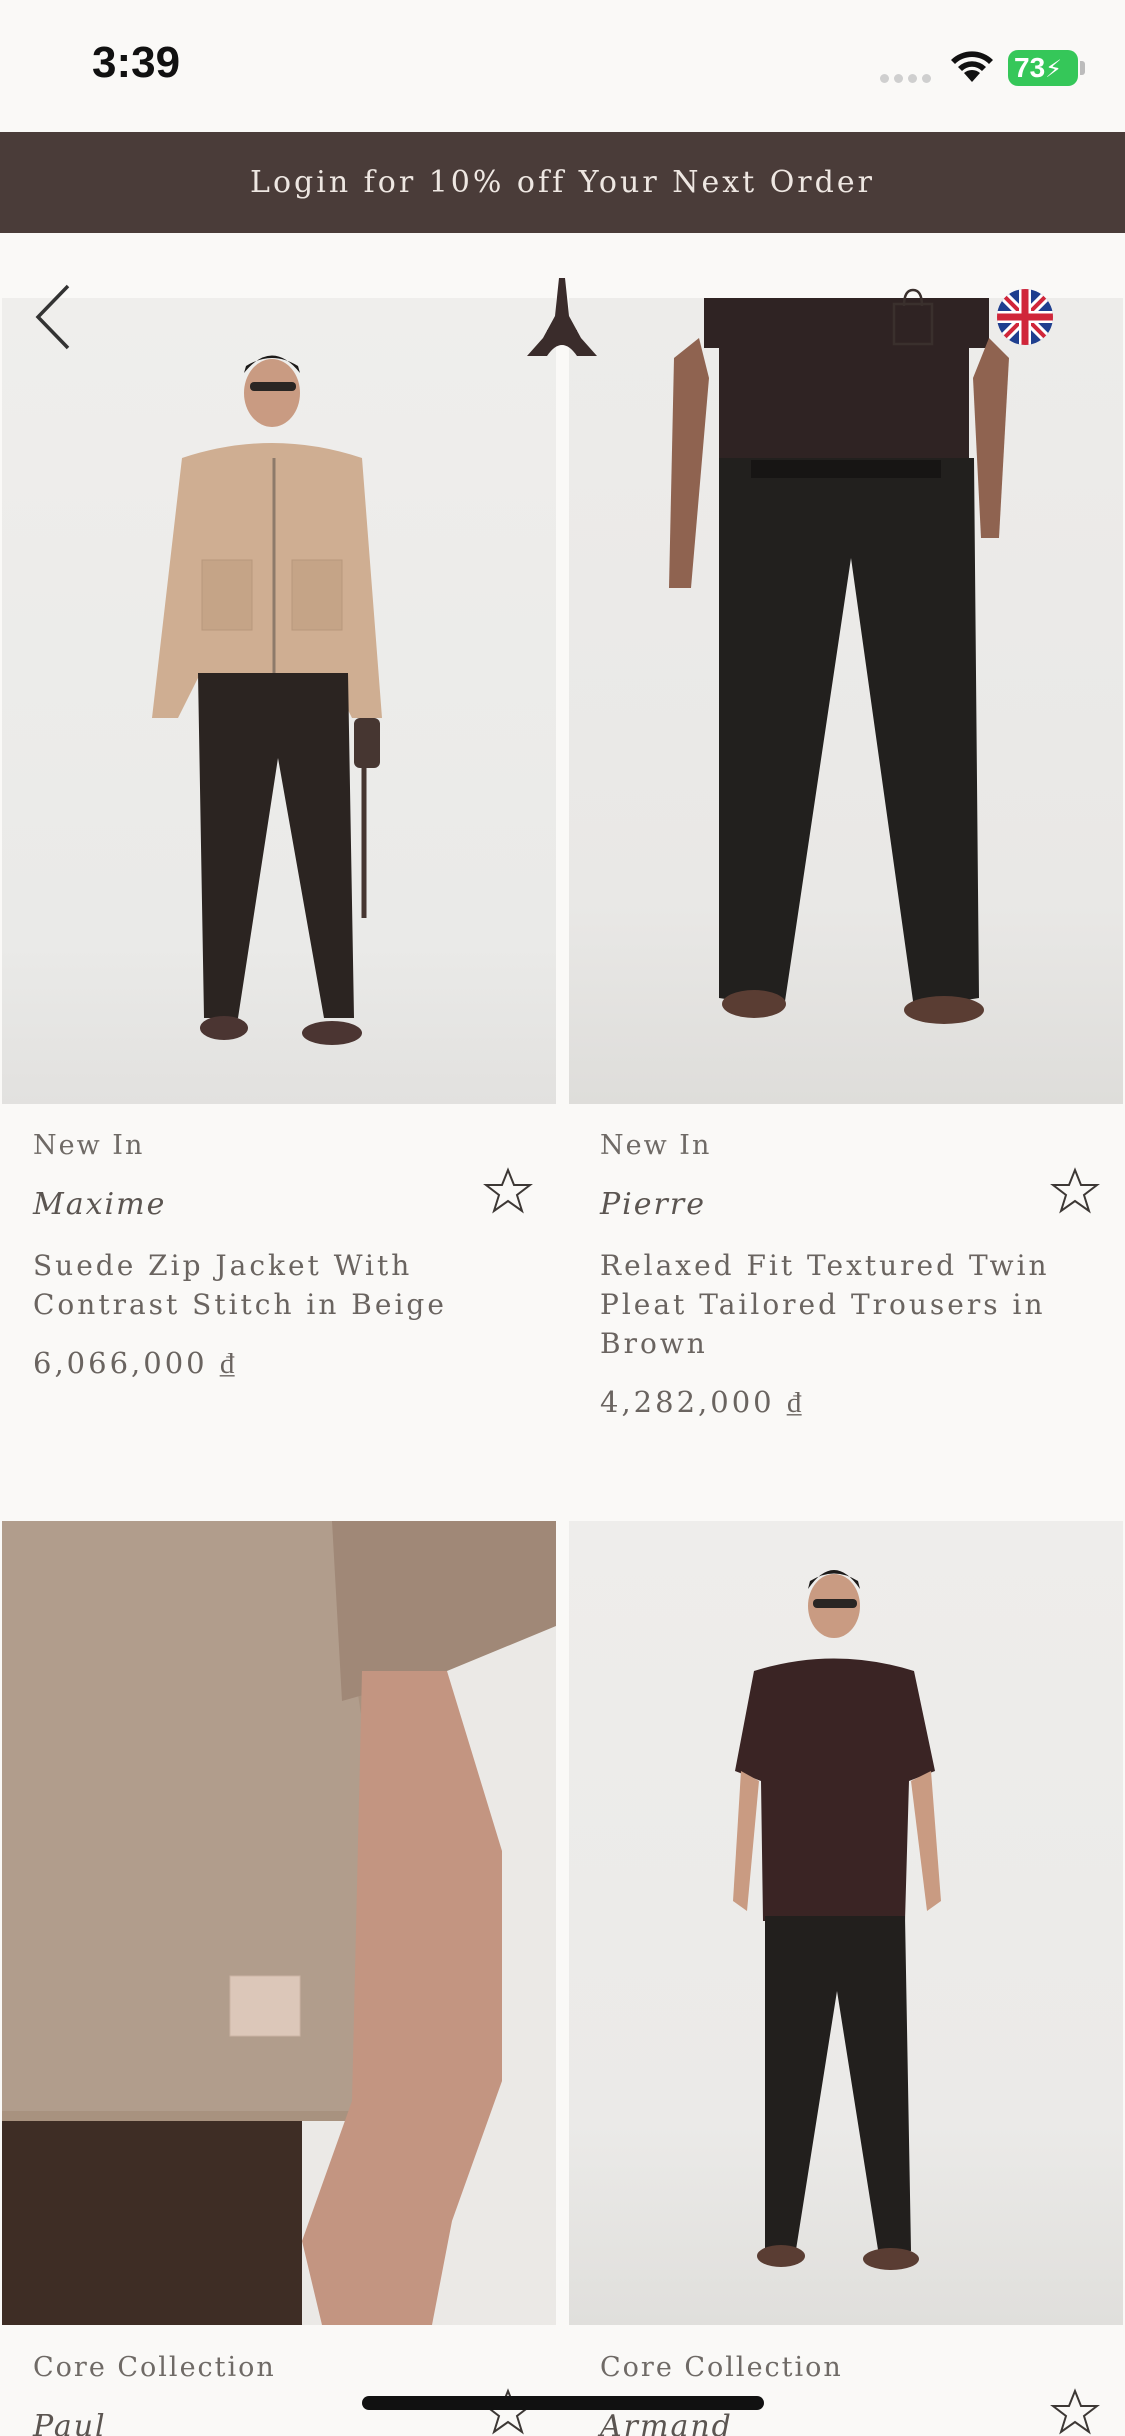 The image size is (1125, 2436). I want to click on product-brand: Paul, so click(70, 2422).